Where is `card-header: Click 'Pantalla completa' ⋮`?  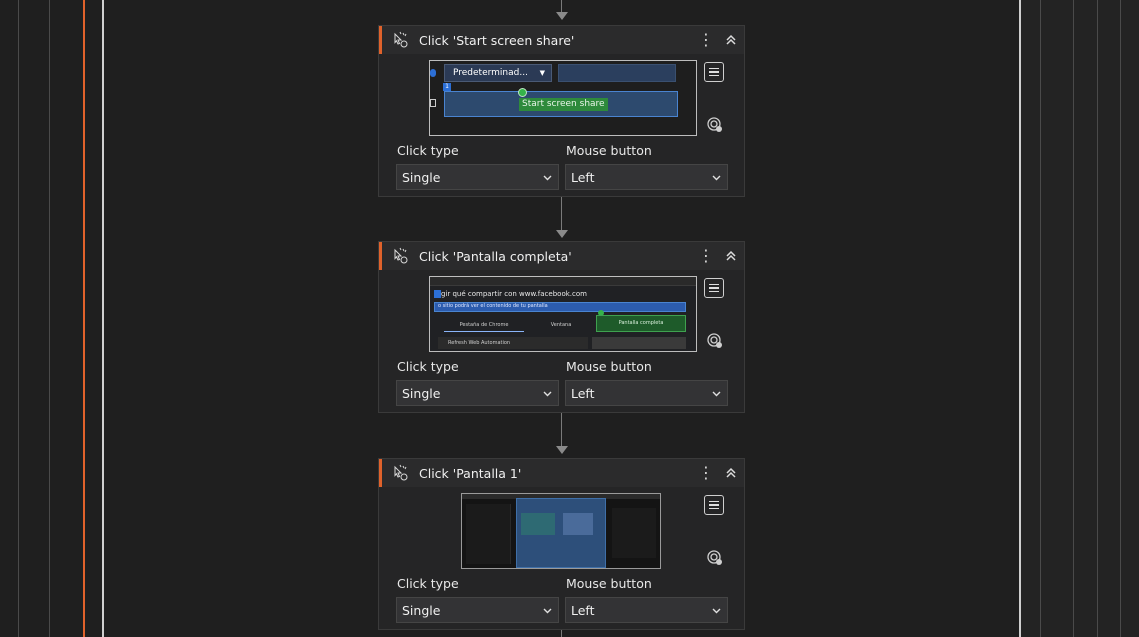
card-header: Click 'Pantalla completa' ⋮ is located at coordinates (561, 256).